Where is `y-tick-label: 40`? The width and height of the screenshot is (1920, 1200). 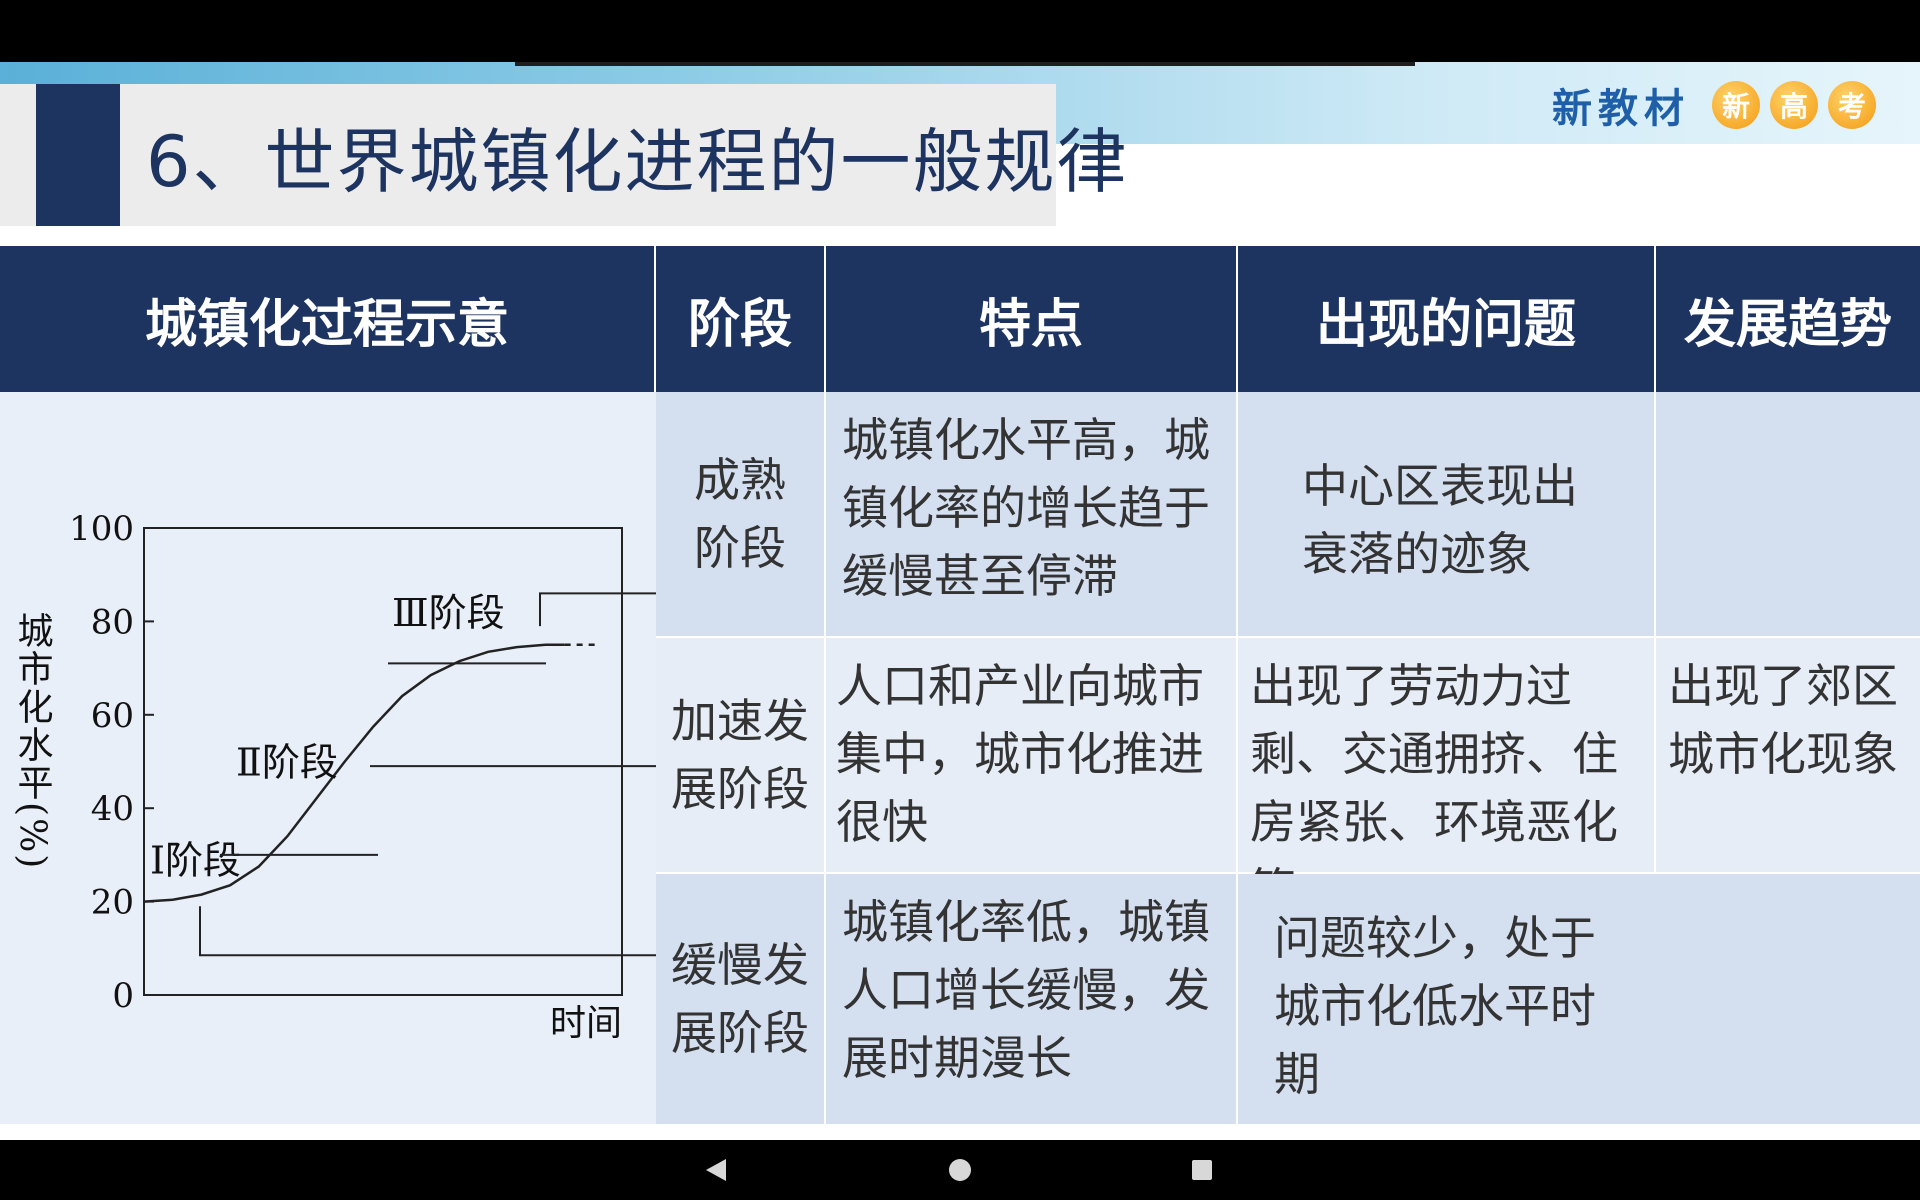
y-tick-label: 40 is located at coordinates (112, 809).